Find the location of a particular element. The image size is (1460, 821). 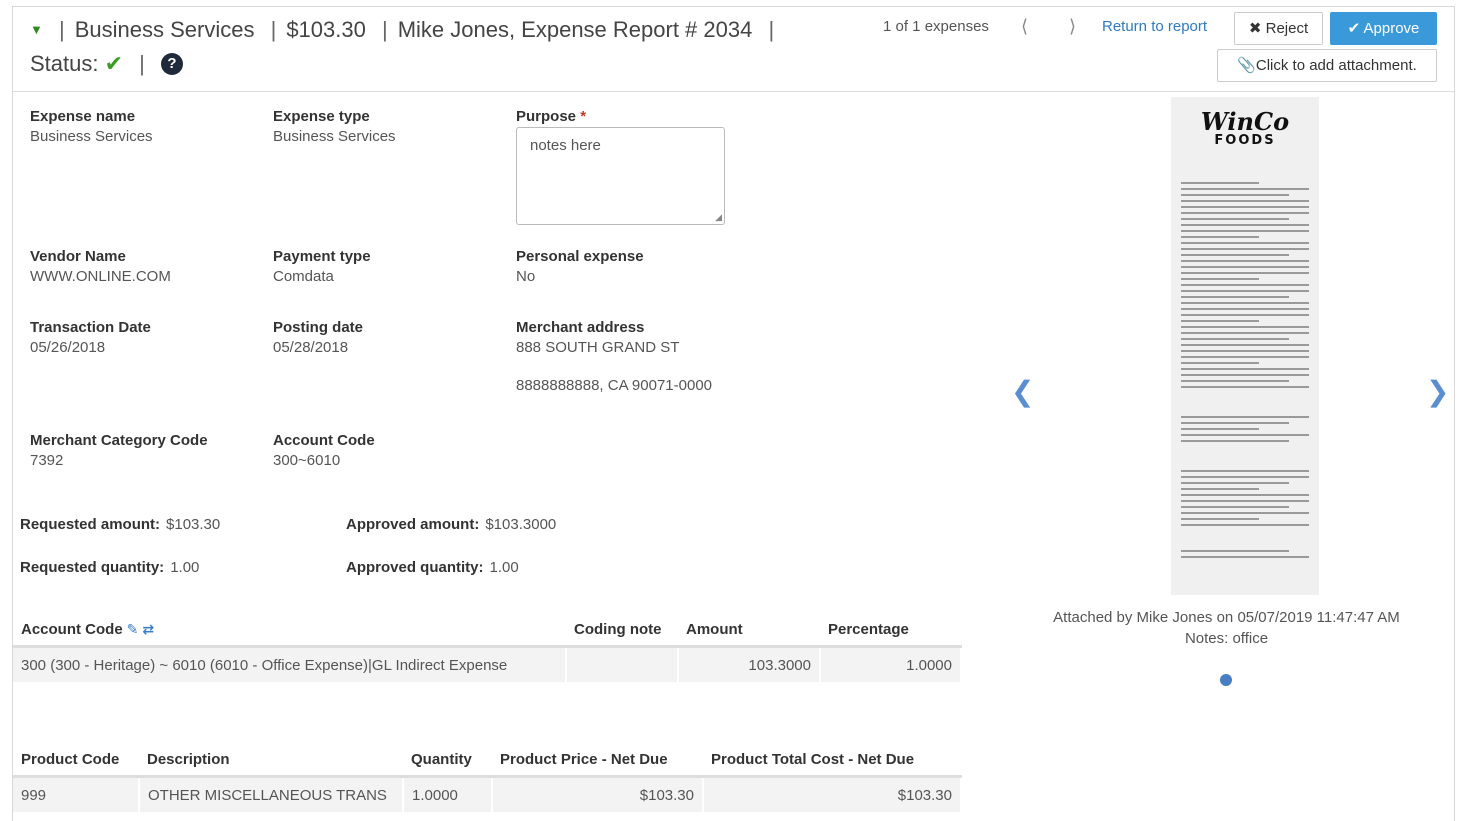

expense-counter: 1 of 1 expenses is located at coordinates (936, 26).